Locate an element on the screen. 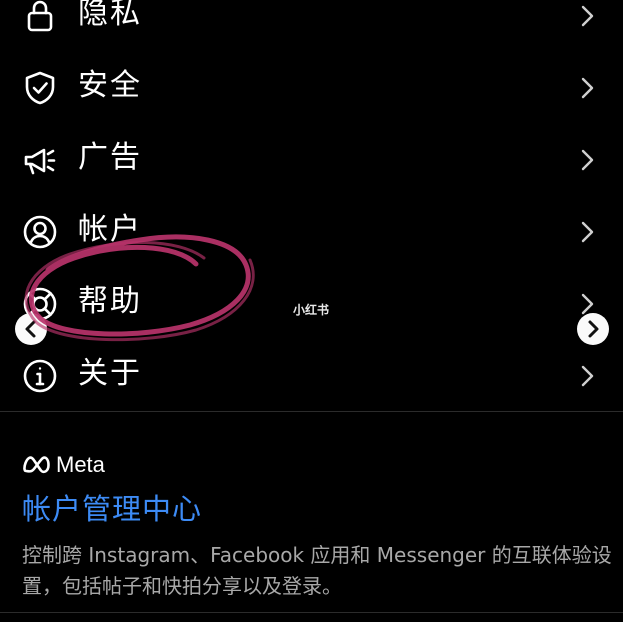  info-icon is located at coordinates (40, 376).